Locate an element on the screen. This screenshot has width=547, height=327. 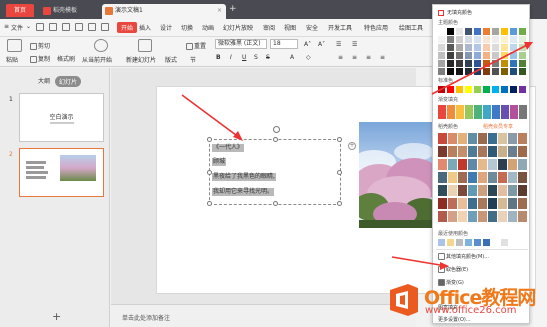
tab-presentation: 演示文稿1 × is located at coordinates (164, 11).